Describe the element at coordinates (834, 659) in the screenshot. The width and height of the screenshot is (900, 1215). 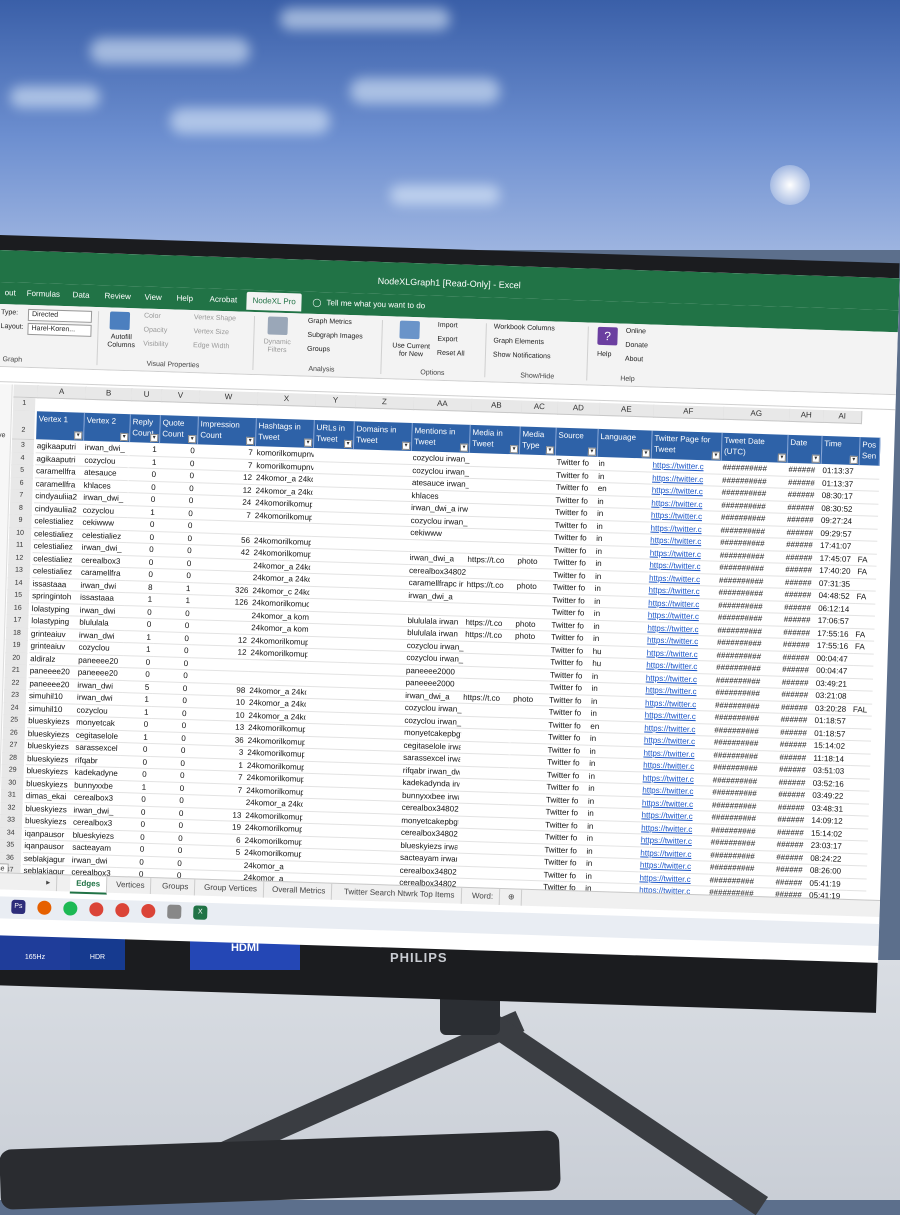
I see `table-cell: 00:04:47` at that location.